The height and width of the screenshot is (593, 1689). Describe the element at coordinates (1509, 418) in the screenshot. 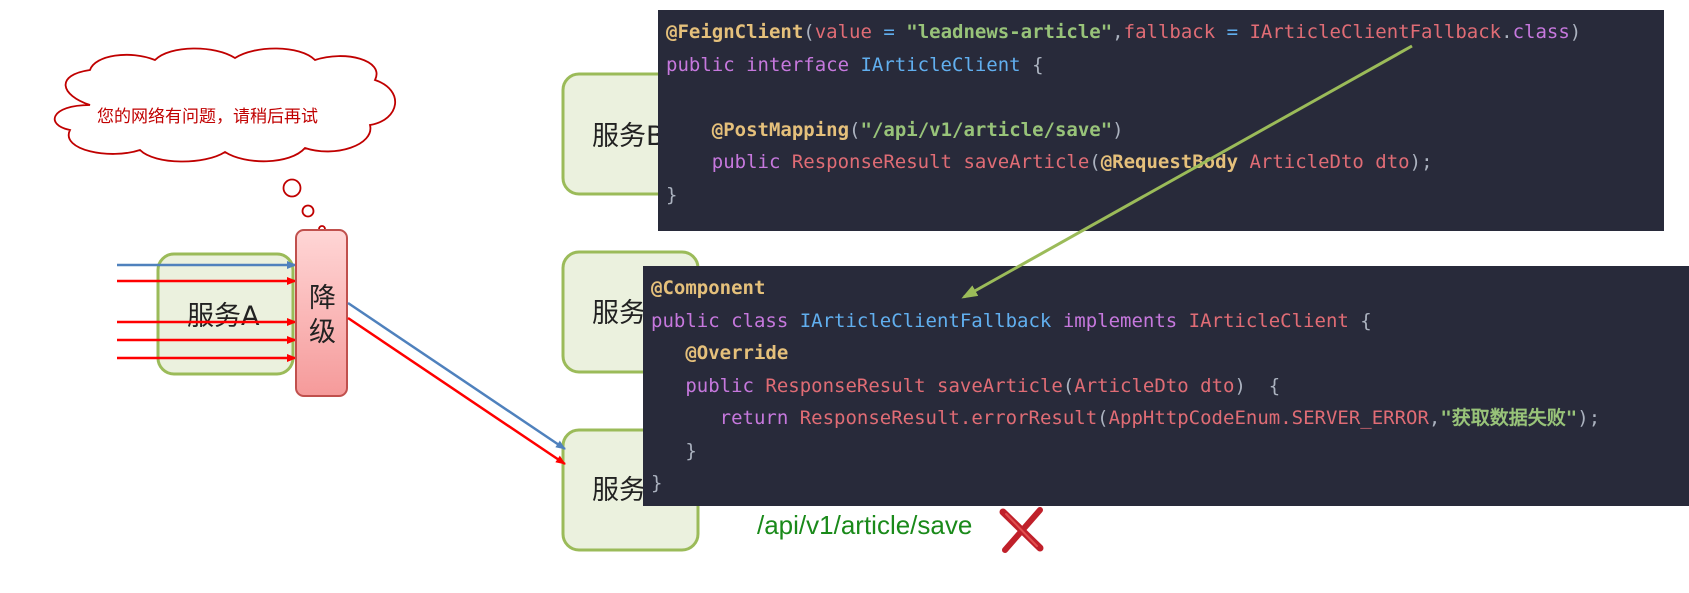

I see `code-token: "获取数据失败"` at that location.